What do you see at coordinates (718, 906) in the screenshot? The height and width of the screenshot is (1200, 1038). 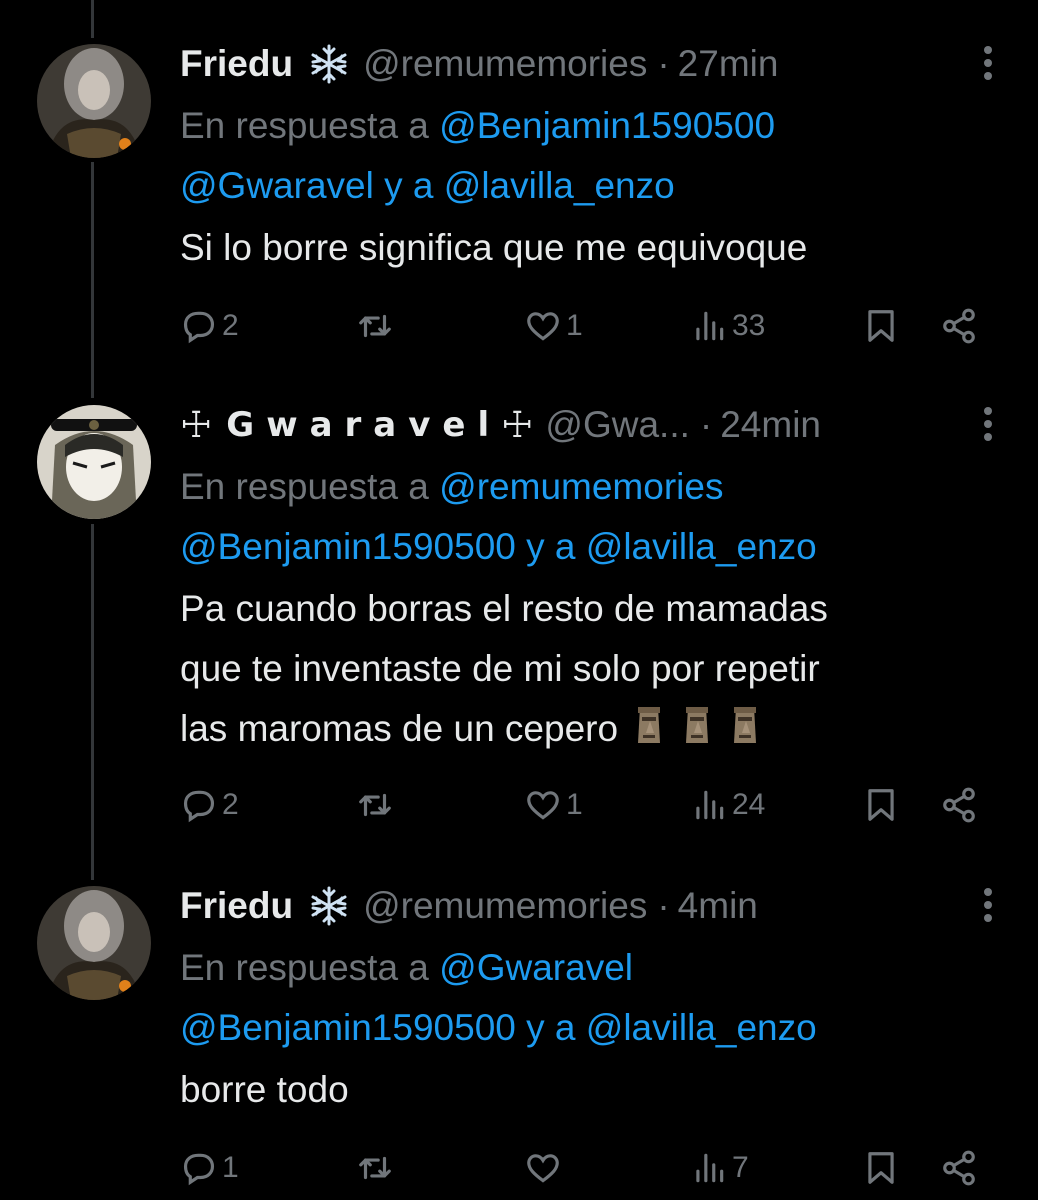 I see `timestamp: 4min` at bounding box center [718, 906].